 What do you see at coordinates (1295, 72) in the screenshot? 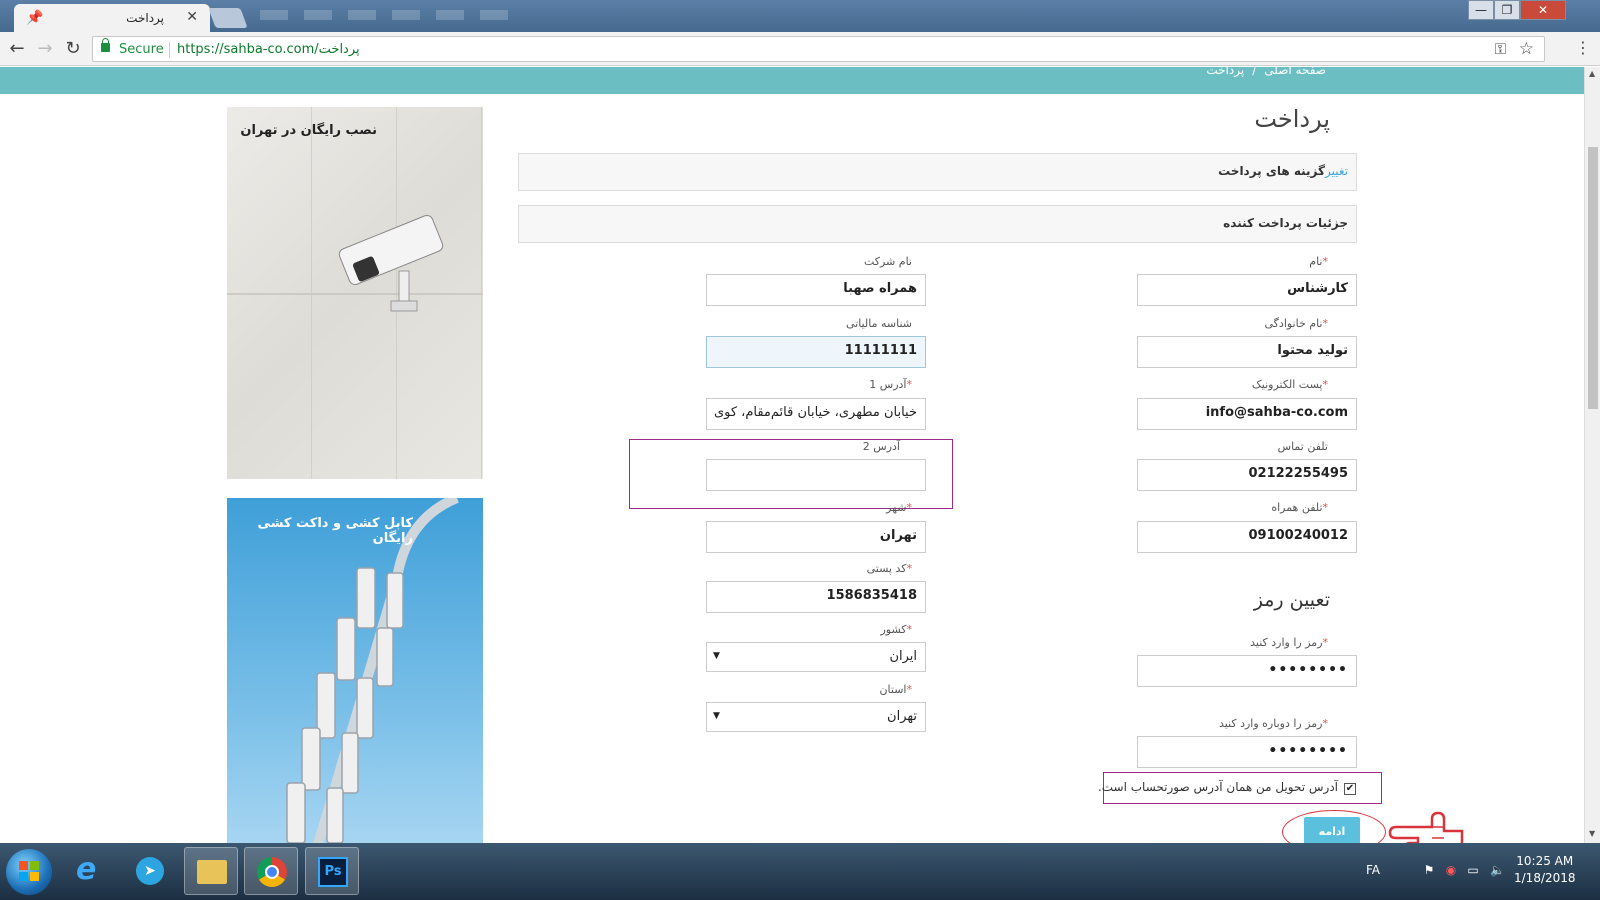
I see `breadcrumb-home-link: صفحه اصلی` at bounding box center [1295, 72].